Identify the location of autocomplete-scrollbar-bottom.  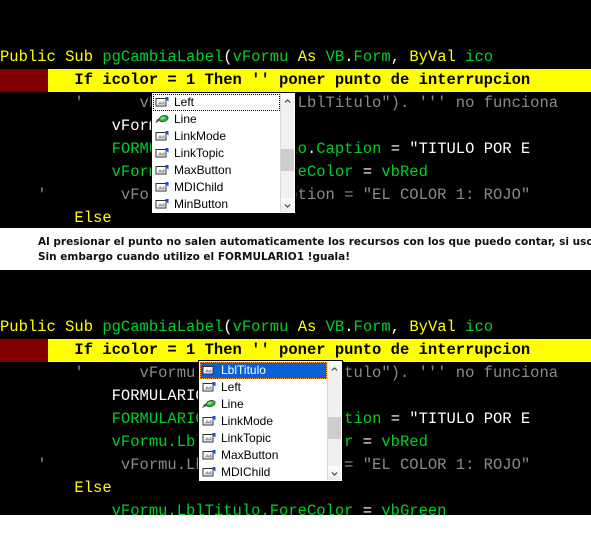
(334, 421).